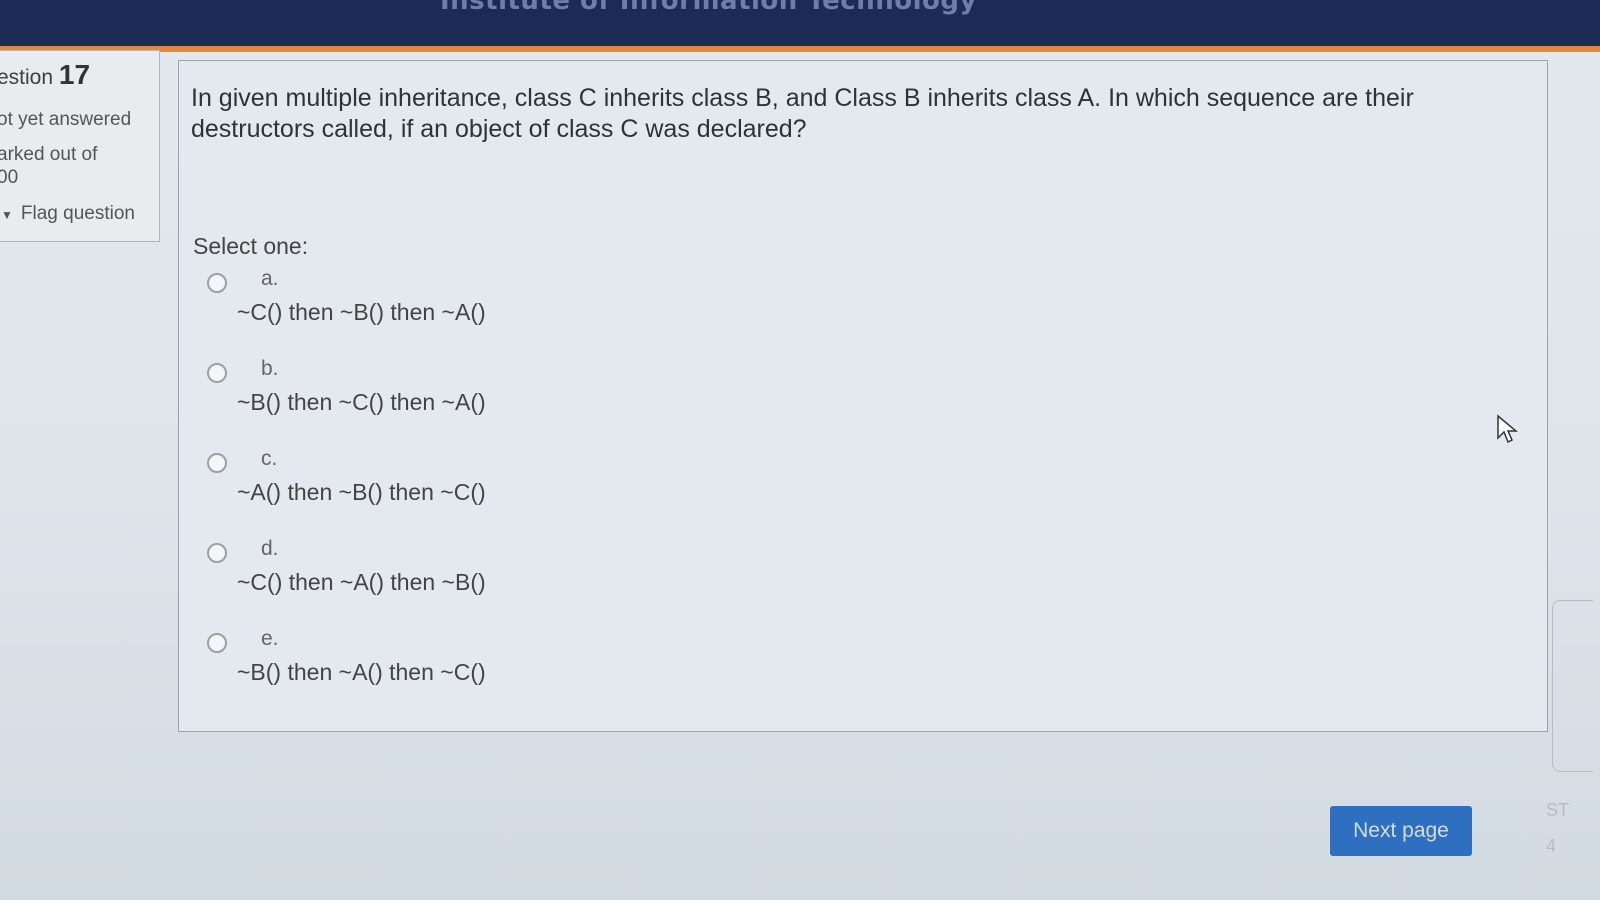 Image resolution: width=1600 pixels, height=900 pixels. What do you see at coordinates (7, 215) in the screenshot?
I see `flag-icon: ▼` at bounding box center [7, 215].